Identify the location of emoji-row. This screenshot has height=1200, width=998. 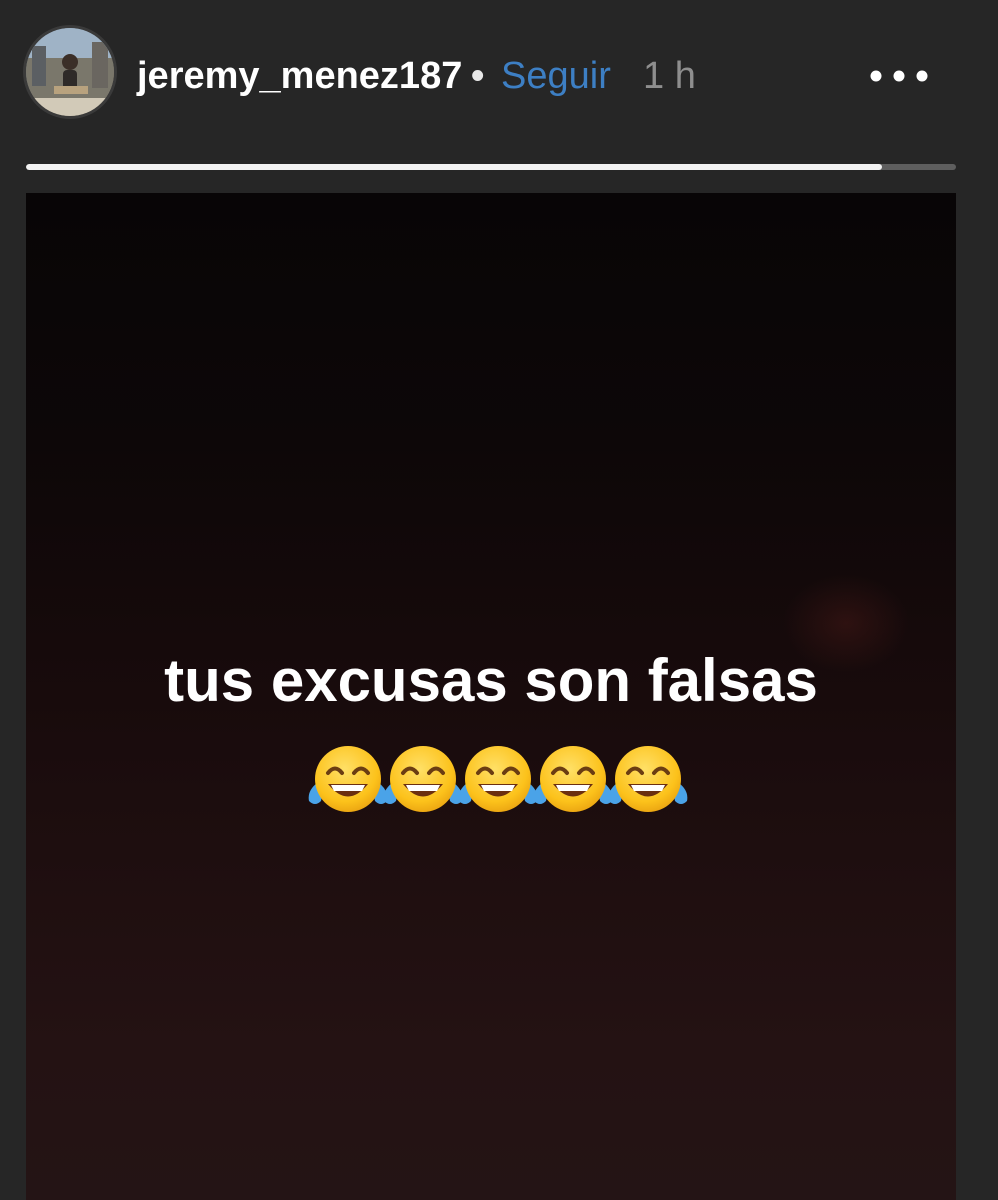
(498, 781).